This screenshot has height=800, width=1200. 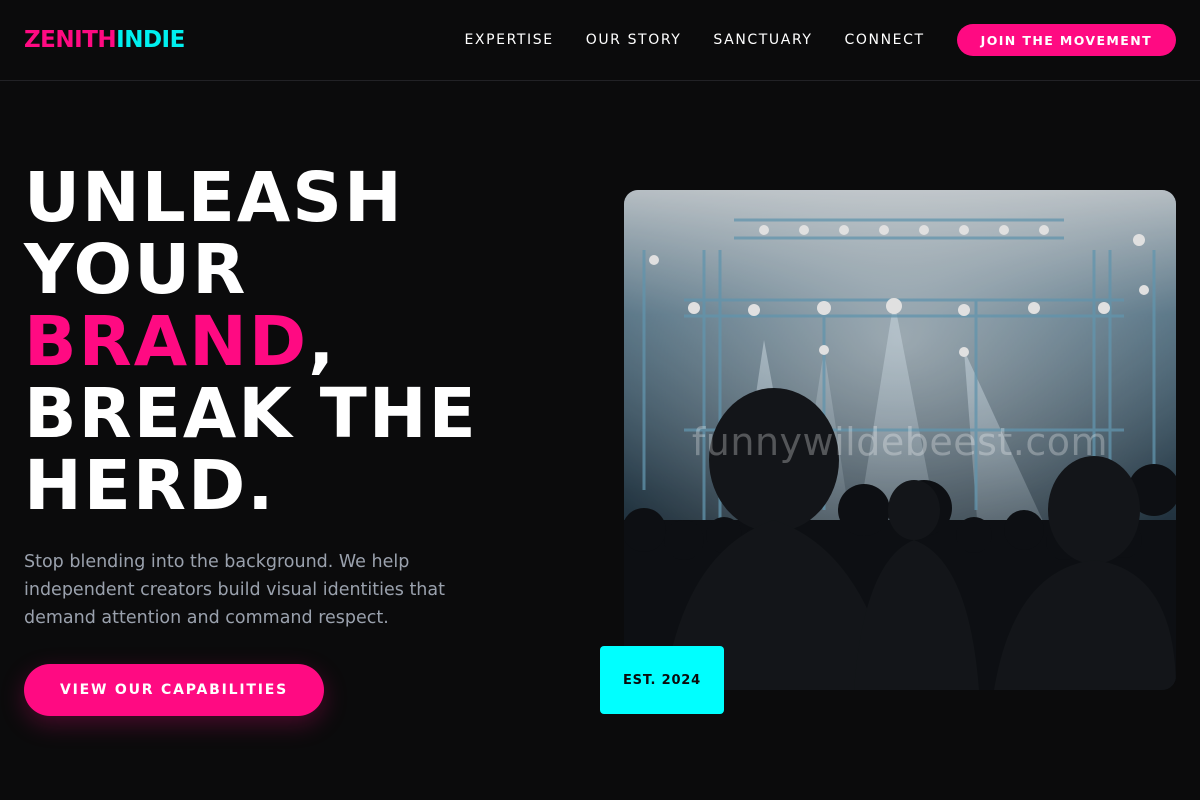 I want to click on nav-link-expertise: EXPERTISE, so click(x=508, y=40).